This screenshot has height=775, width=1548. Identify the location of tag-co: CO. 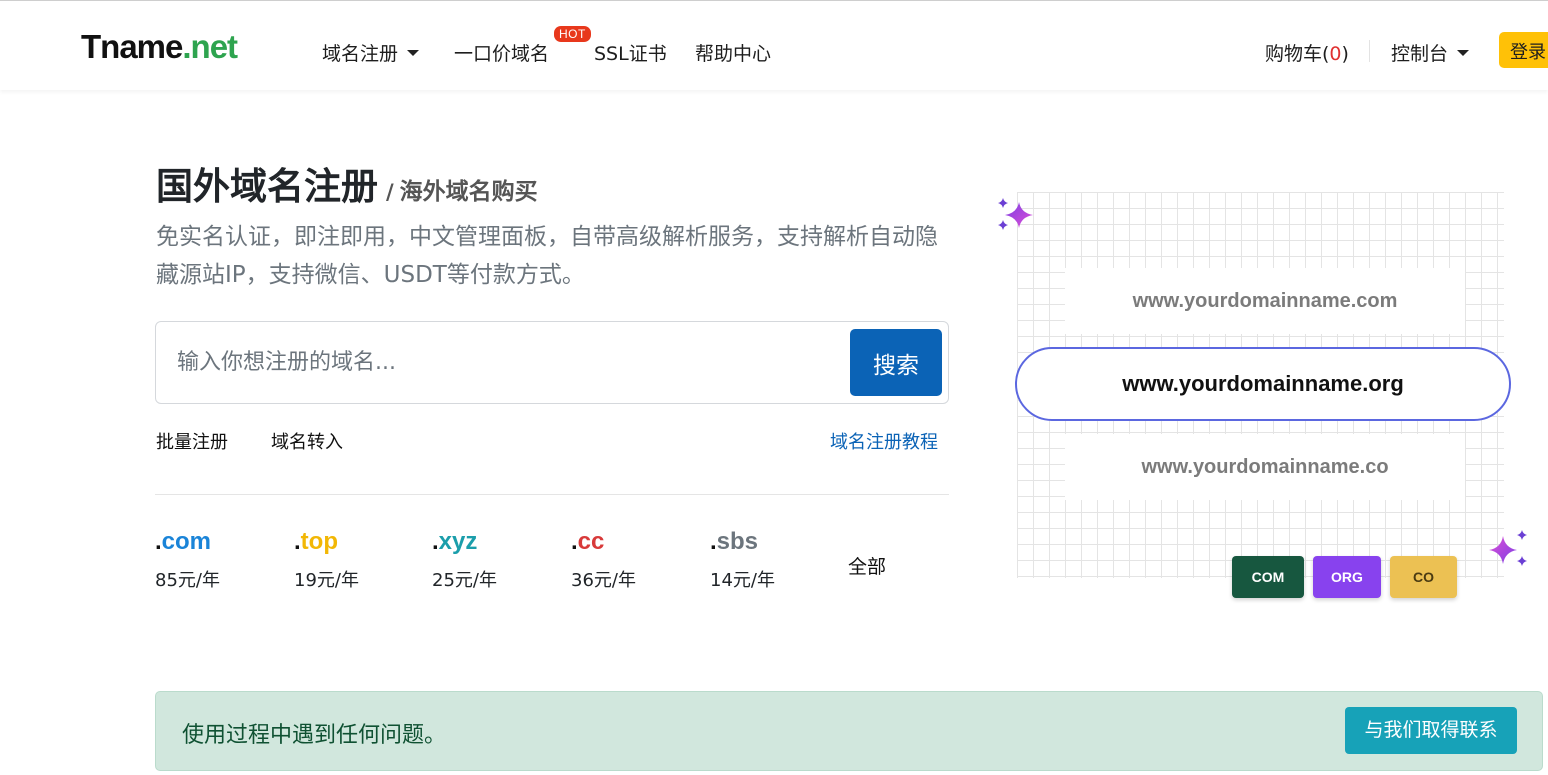
(1423, 577).